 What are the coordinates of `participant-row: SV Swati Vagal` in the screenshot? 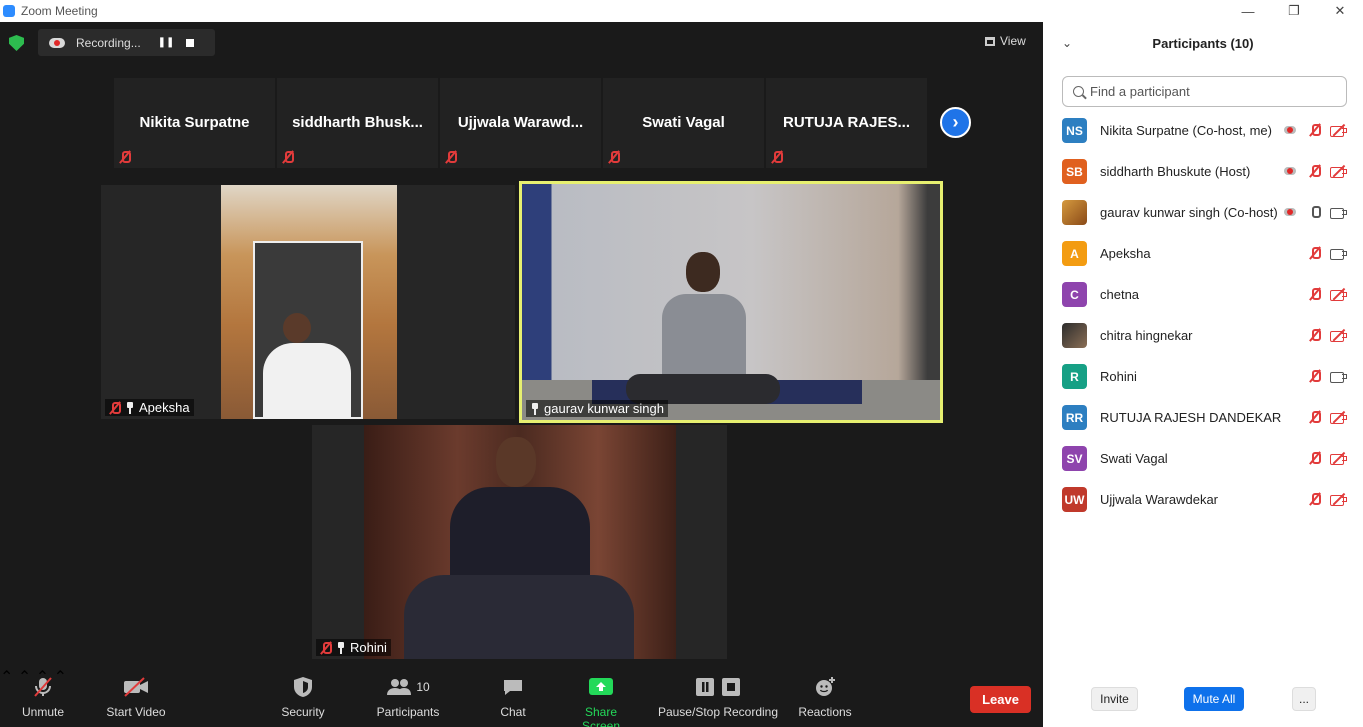 It's located at (1203, 458).